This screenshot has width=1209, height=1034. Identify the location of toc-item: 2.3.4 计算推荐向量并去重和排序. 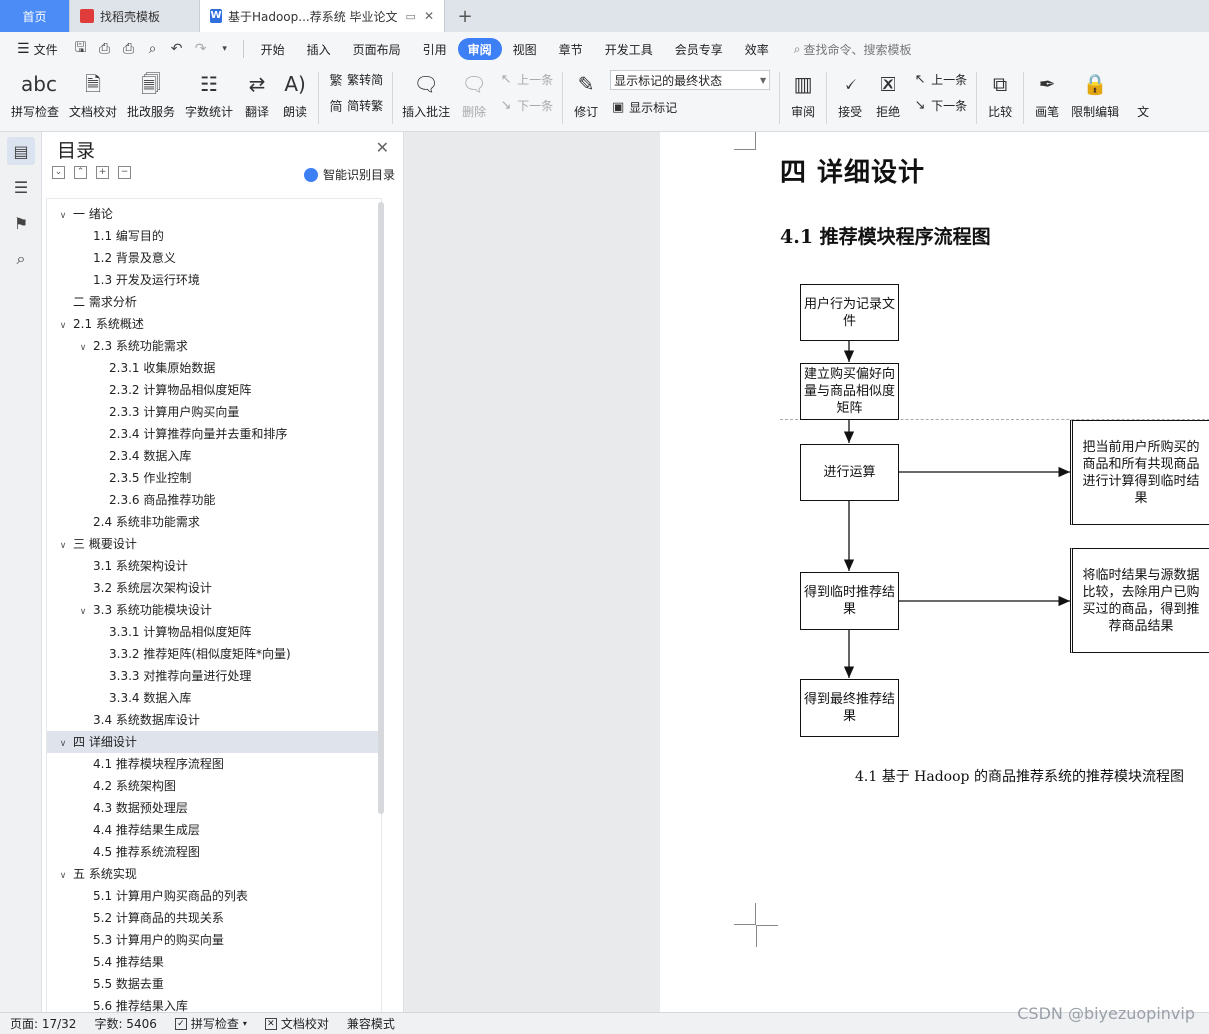
(214, 434).